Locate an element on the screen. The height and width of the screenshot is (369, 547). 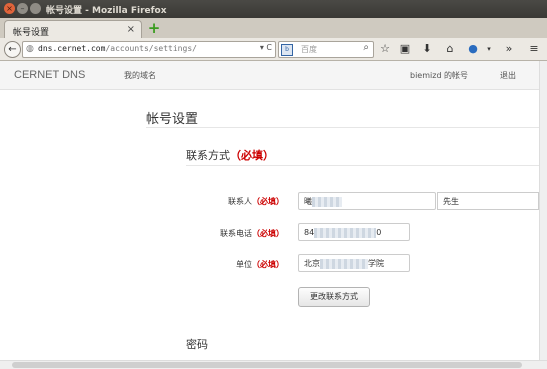
url-path: /accounts/settings/ is located at coordinates (151, 48).